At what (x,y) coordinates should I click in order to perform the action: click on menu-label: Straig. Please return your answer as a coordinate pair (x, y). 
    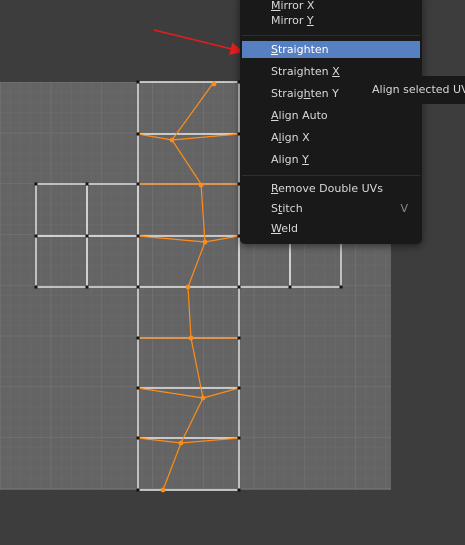
    Looking at the image, I should click on (287, 93).